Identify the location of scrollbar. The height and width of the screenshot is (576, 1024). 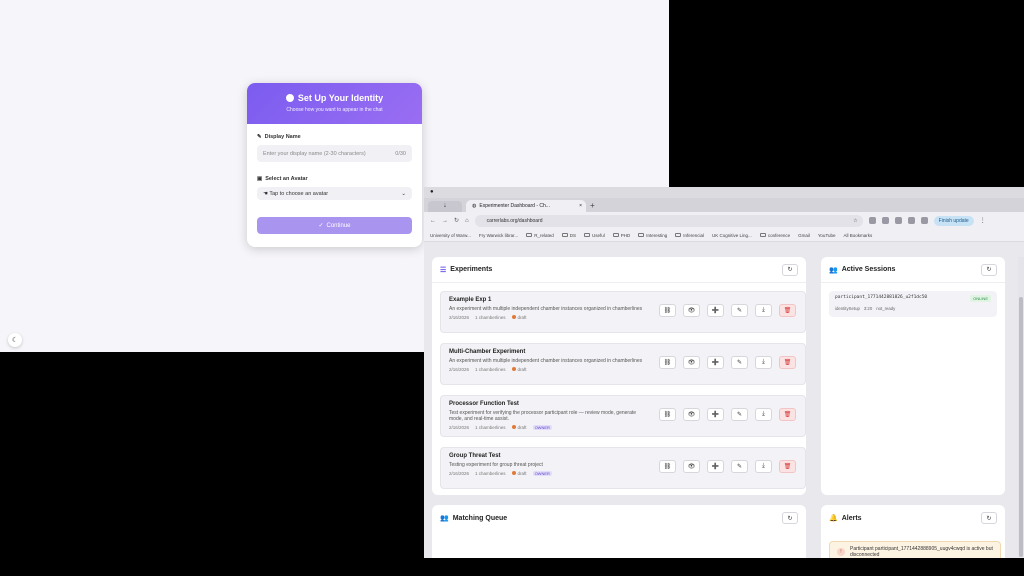
(1021, 407).